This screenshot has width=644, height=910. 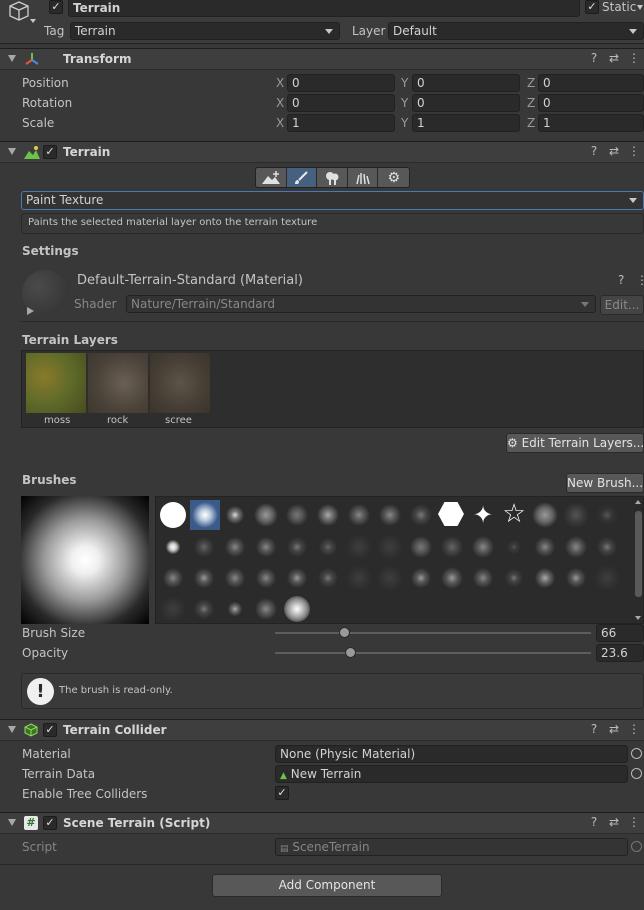 What do you see at coordinates (451, 774) in the screenshot?
I see `terrain-data-field: ▲ New Terrain` at bounding box center [451, 774].